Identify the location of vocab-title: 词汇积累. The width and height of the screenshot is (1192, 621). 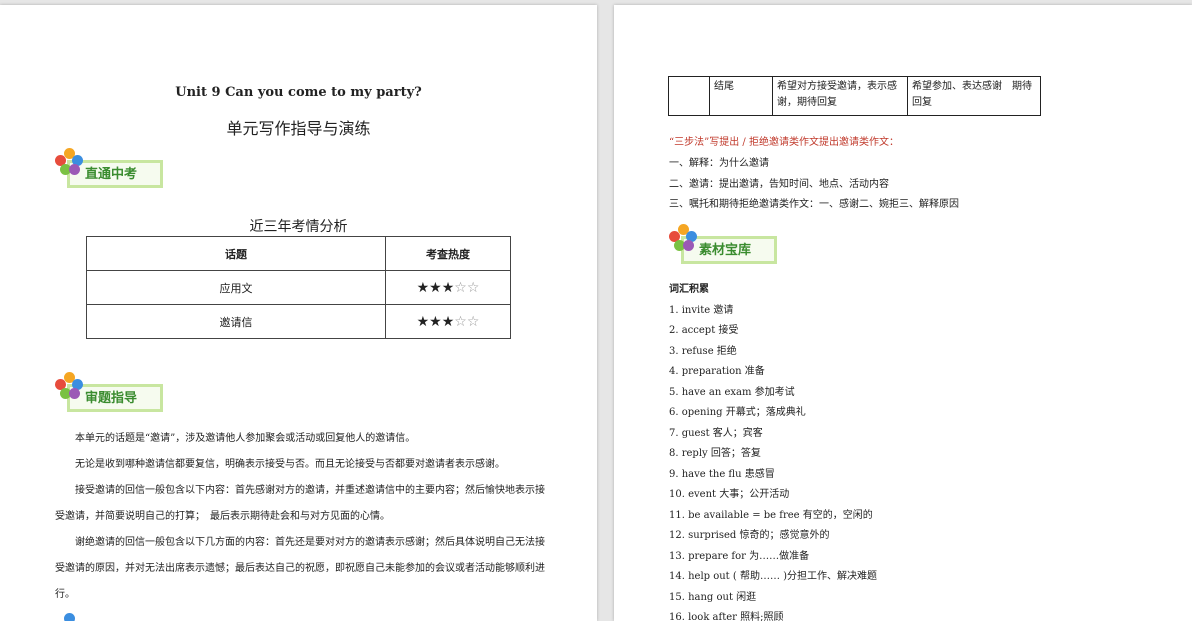
(689, 289).